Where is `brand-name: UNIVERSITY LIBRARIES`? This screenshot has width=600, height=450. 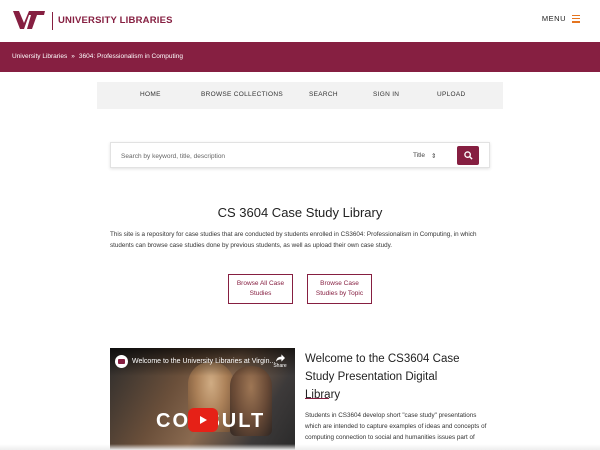
brand-name: UNIVERSITY LIBRARIES is located at coordinates (115, 20).